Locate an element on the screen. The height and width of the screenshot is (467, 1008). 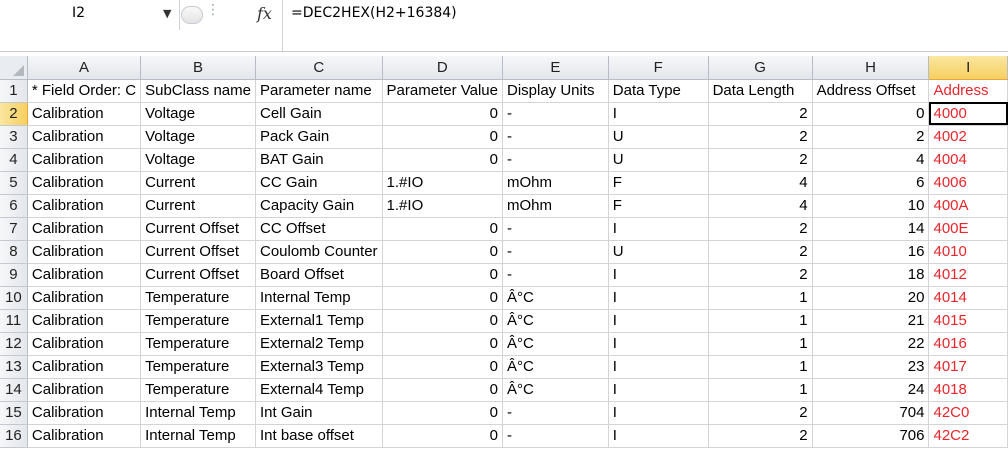
cell-b1: SubClass name is located at coordinates (198, 91).